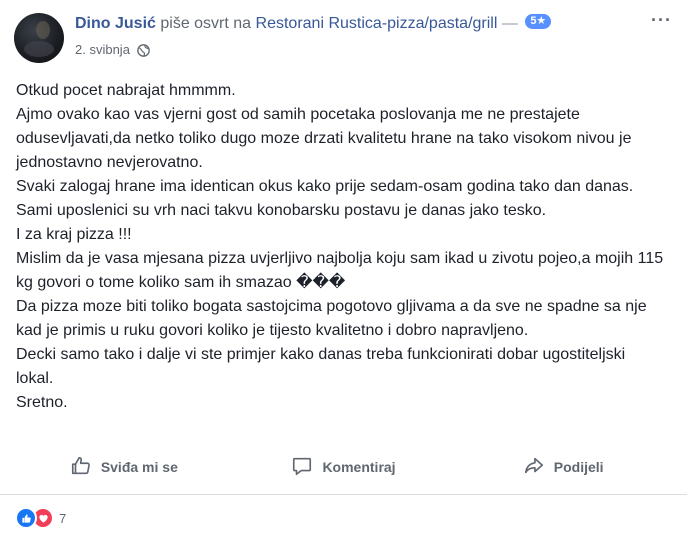 The width and height of the screenshot is (687, 546). What do you see at coordinates (42, 402) in the screenshot?
I see `review-line: Sretno.` at bounding box center [42, 402].